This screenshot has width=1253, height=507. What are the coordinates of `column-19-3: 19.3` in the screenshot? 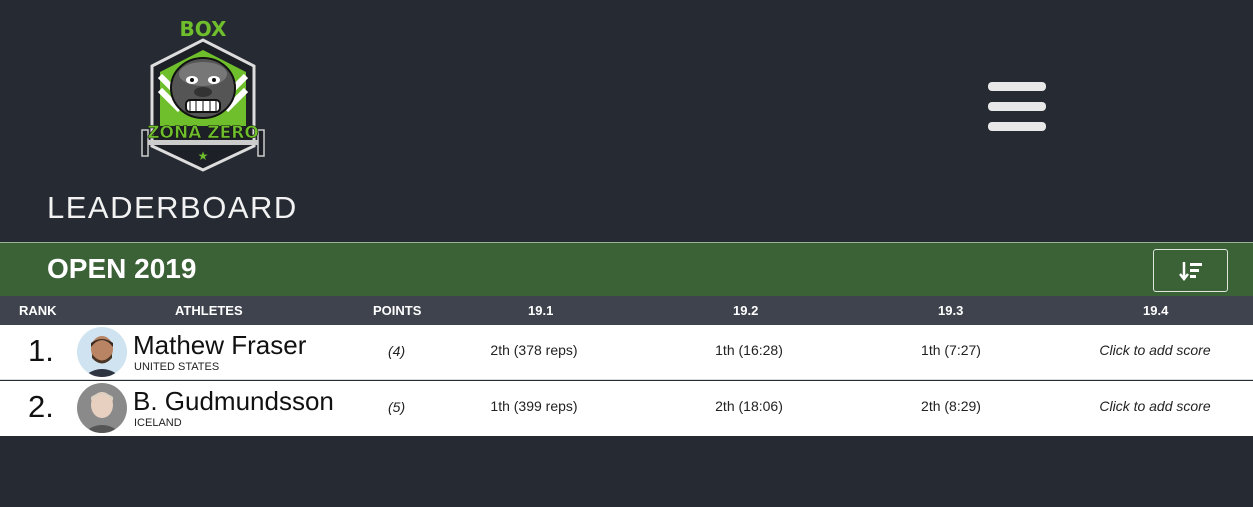 It's located at (950, 310).